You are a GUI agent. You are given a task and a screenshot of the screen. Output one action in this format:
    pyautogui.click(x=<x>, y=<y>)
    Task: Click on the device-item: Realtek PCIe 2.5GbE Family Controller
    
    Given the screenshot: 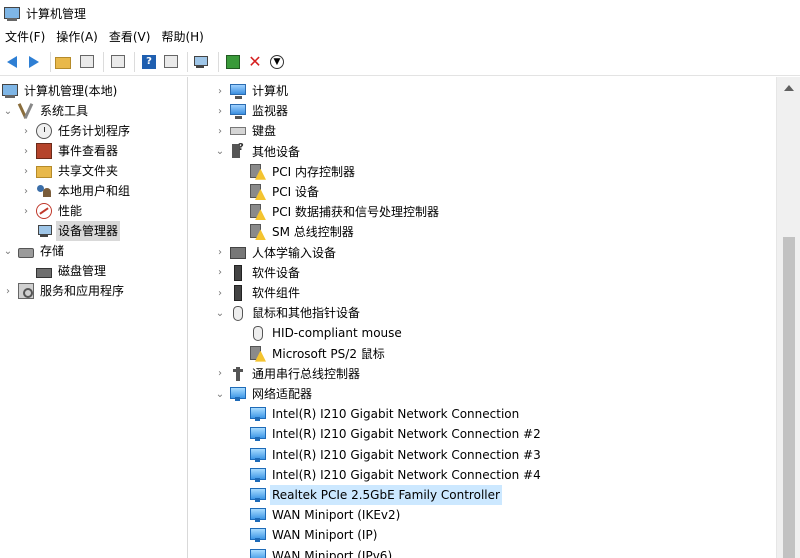 What is the action you would take?
    pyautogui.click(x=376, y=495)
    